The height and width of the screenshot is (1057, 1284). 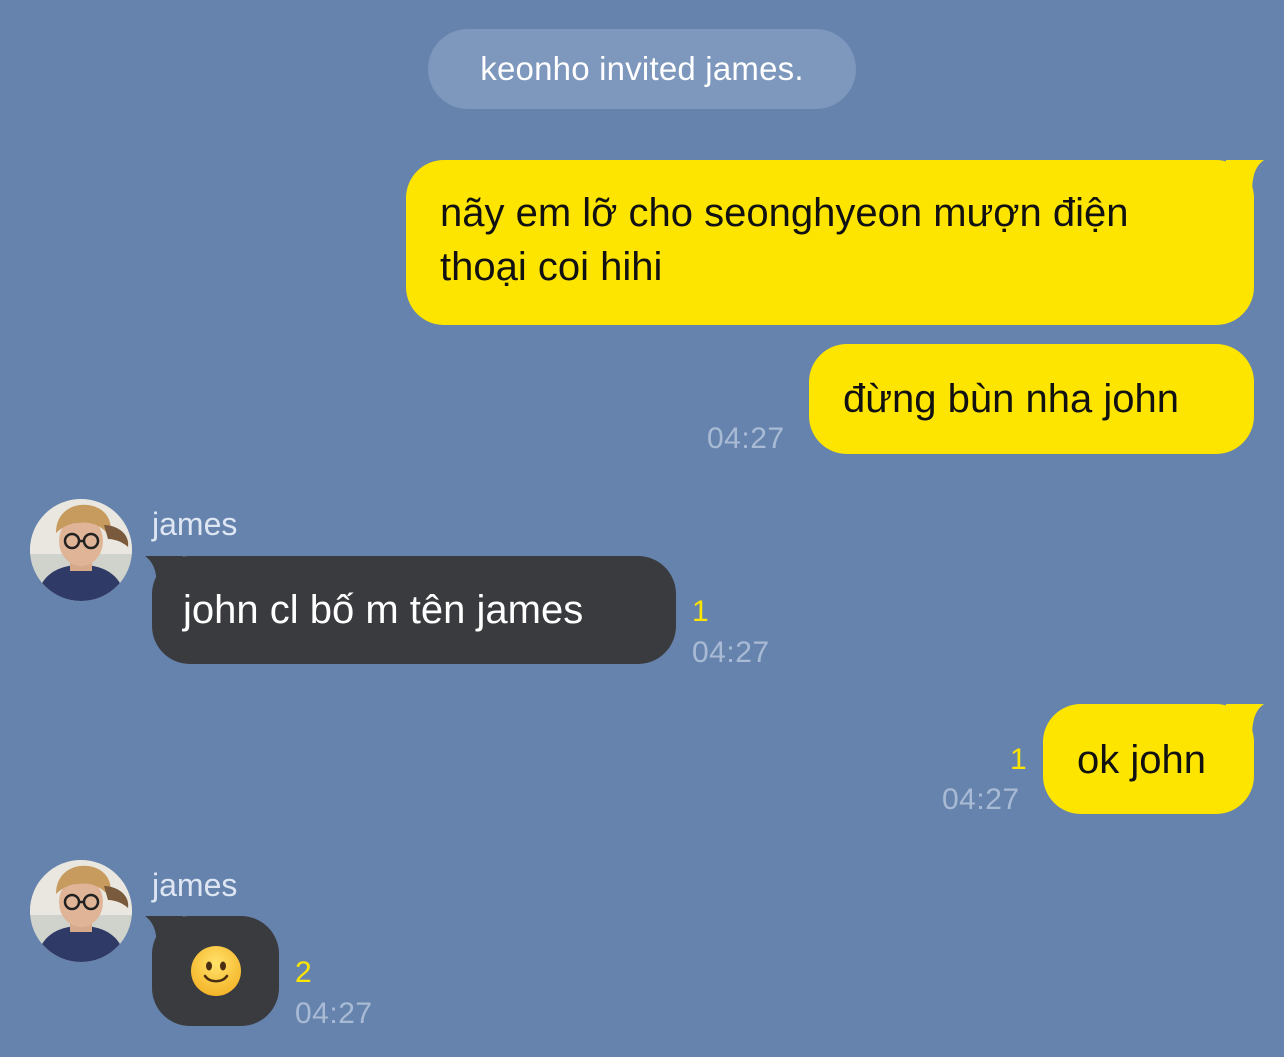 What do you see at coordinates (303, 972) in the screenshot?
I see `unread-count: 2` at bounding box center [303, 972].